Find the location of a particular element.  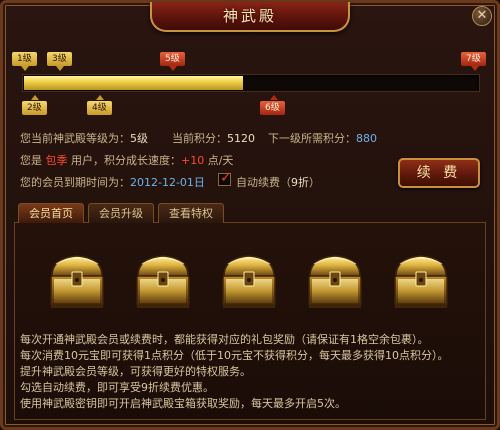

growth-speed-label: 用户，积分成长速度： is located at coordinates (126, 160).